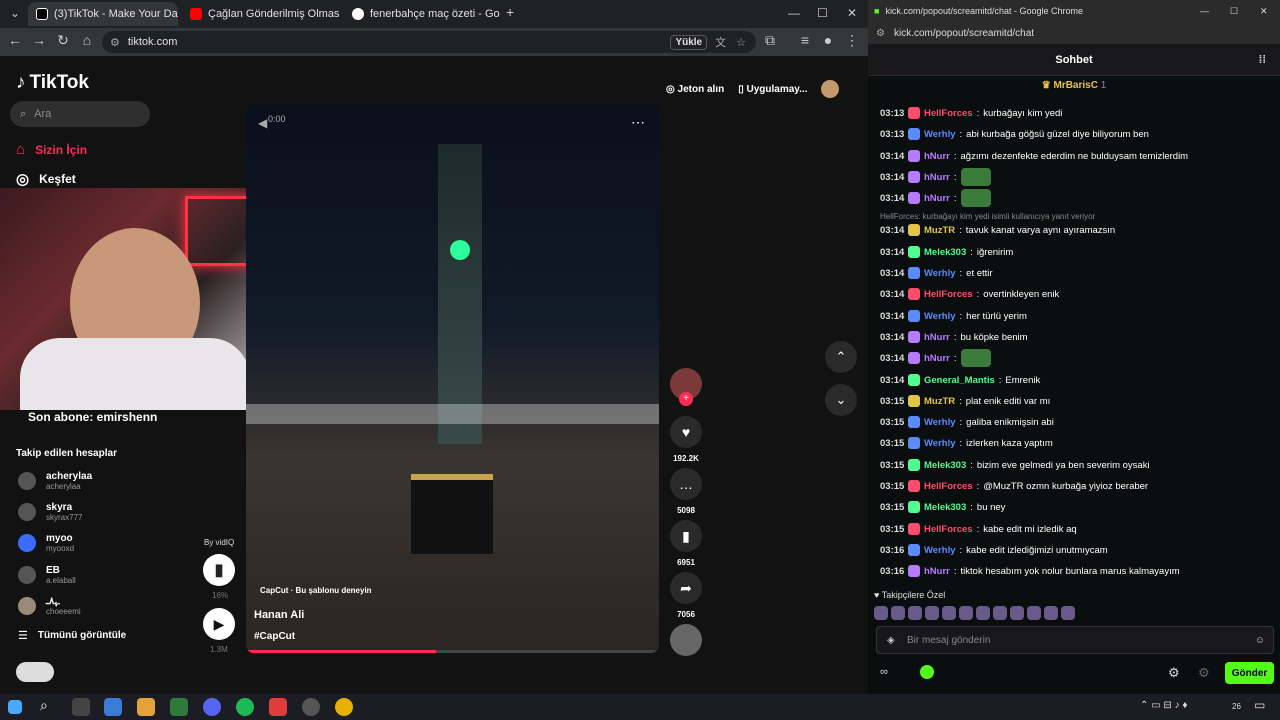 This screenshot has width=1280, height=720. I want to click on reload-icon: ↻, so click(63, 40).